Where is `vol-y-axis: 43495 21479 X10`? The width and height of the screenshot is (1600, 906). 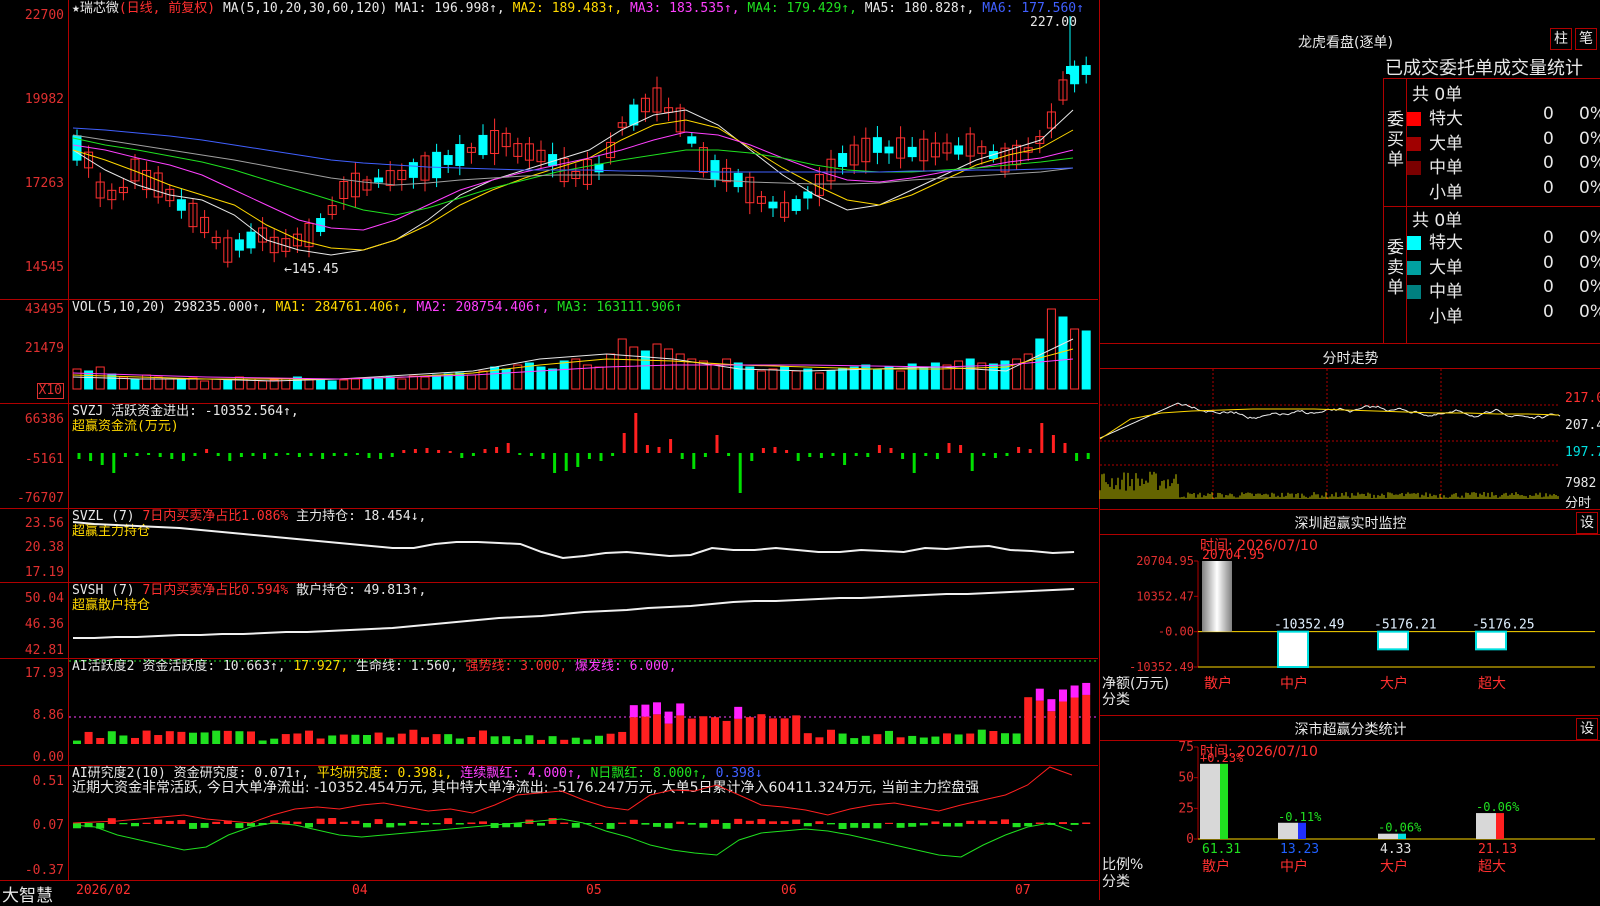 vol-y-axis: 43495 21479 X10 is located at coordinates (34, 351).